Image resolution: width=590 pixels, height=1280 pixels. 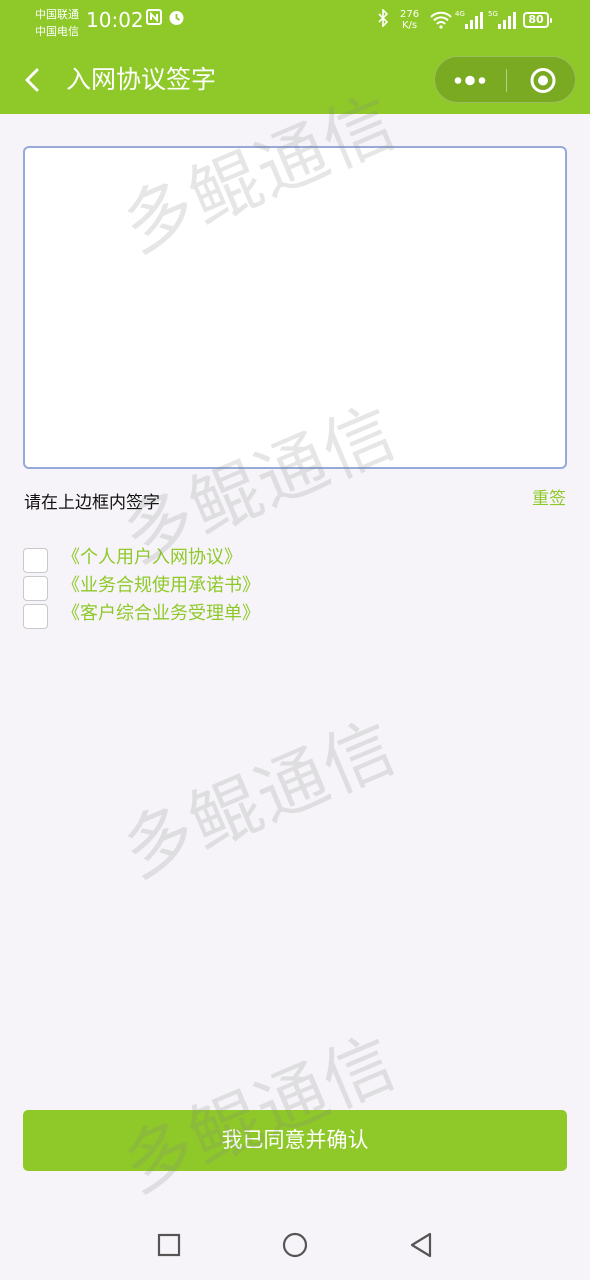 What do you see at coordinates (549, 496) in the screenshot?
I see `resign-button: 重签` at bounding box center [549, 496].